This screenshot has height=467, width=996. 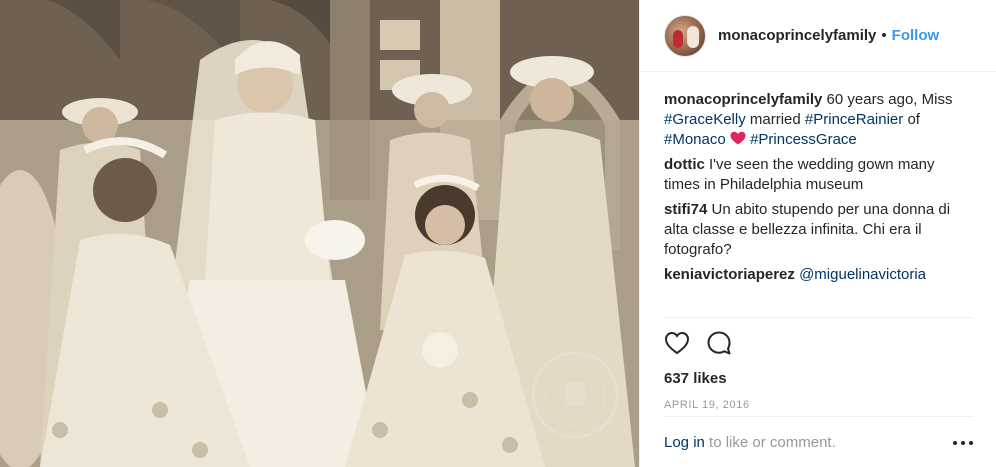 I want to click on comment-button, so click(x=721, y=343).